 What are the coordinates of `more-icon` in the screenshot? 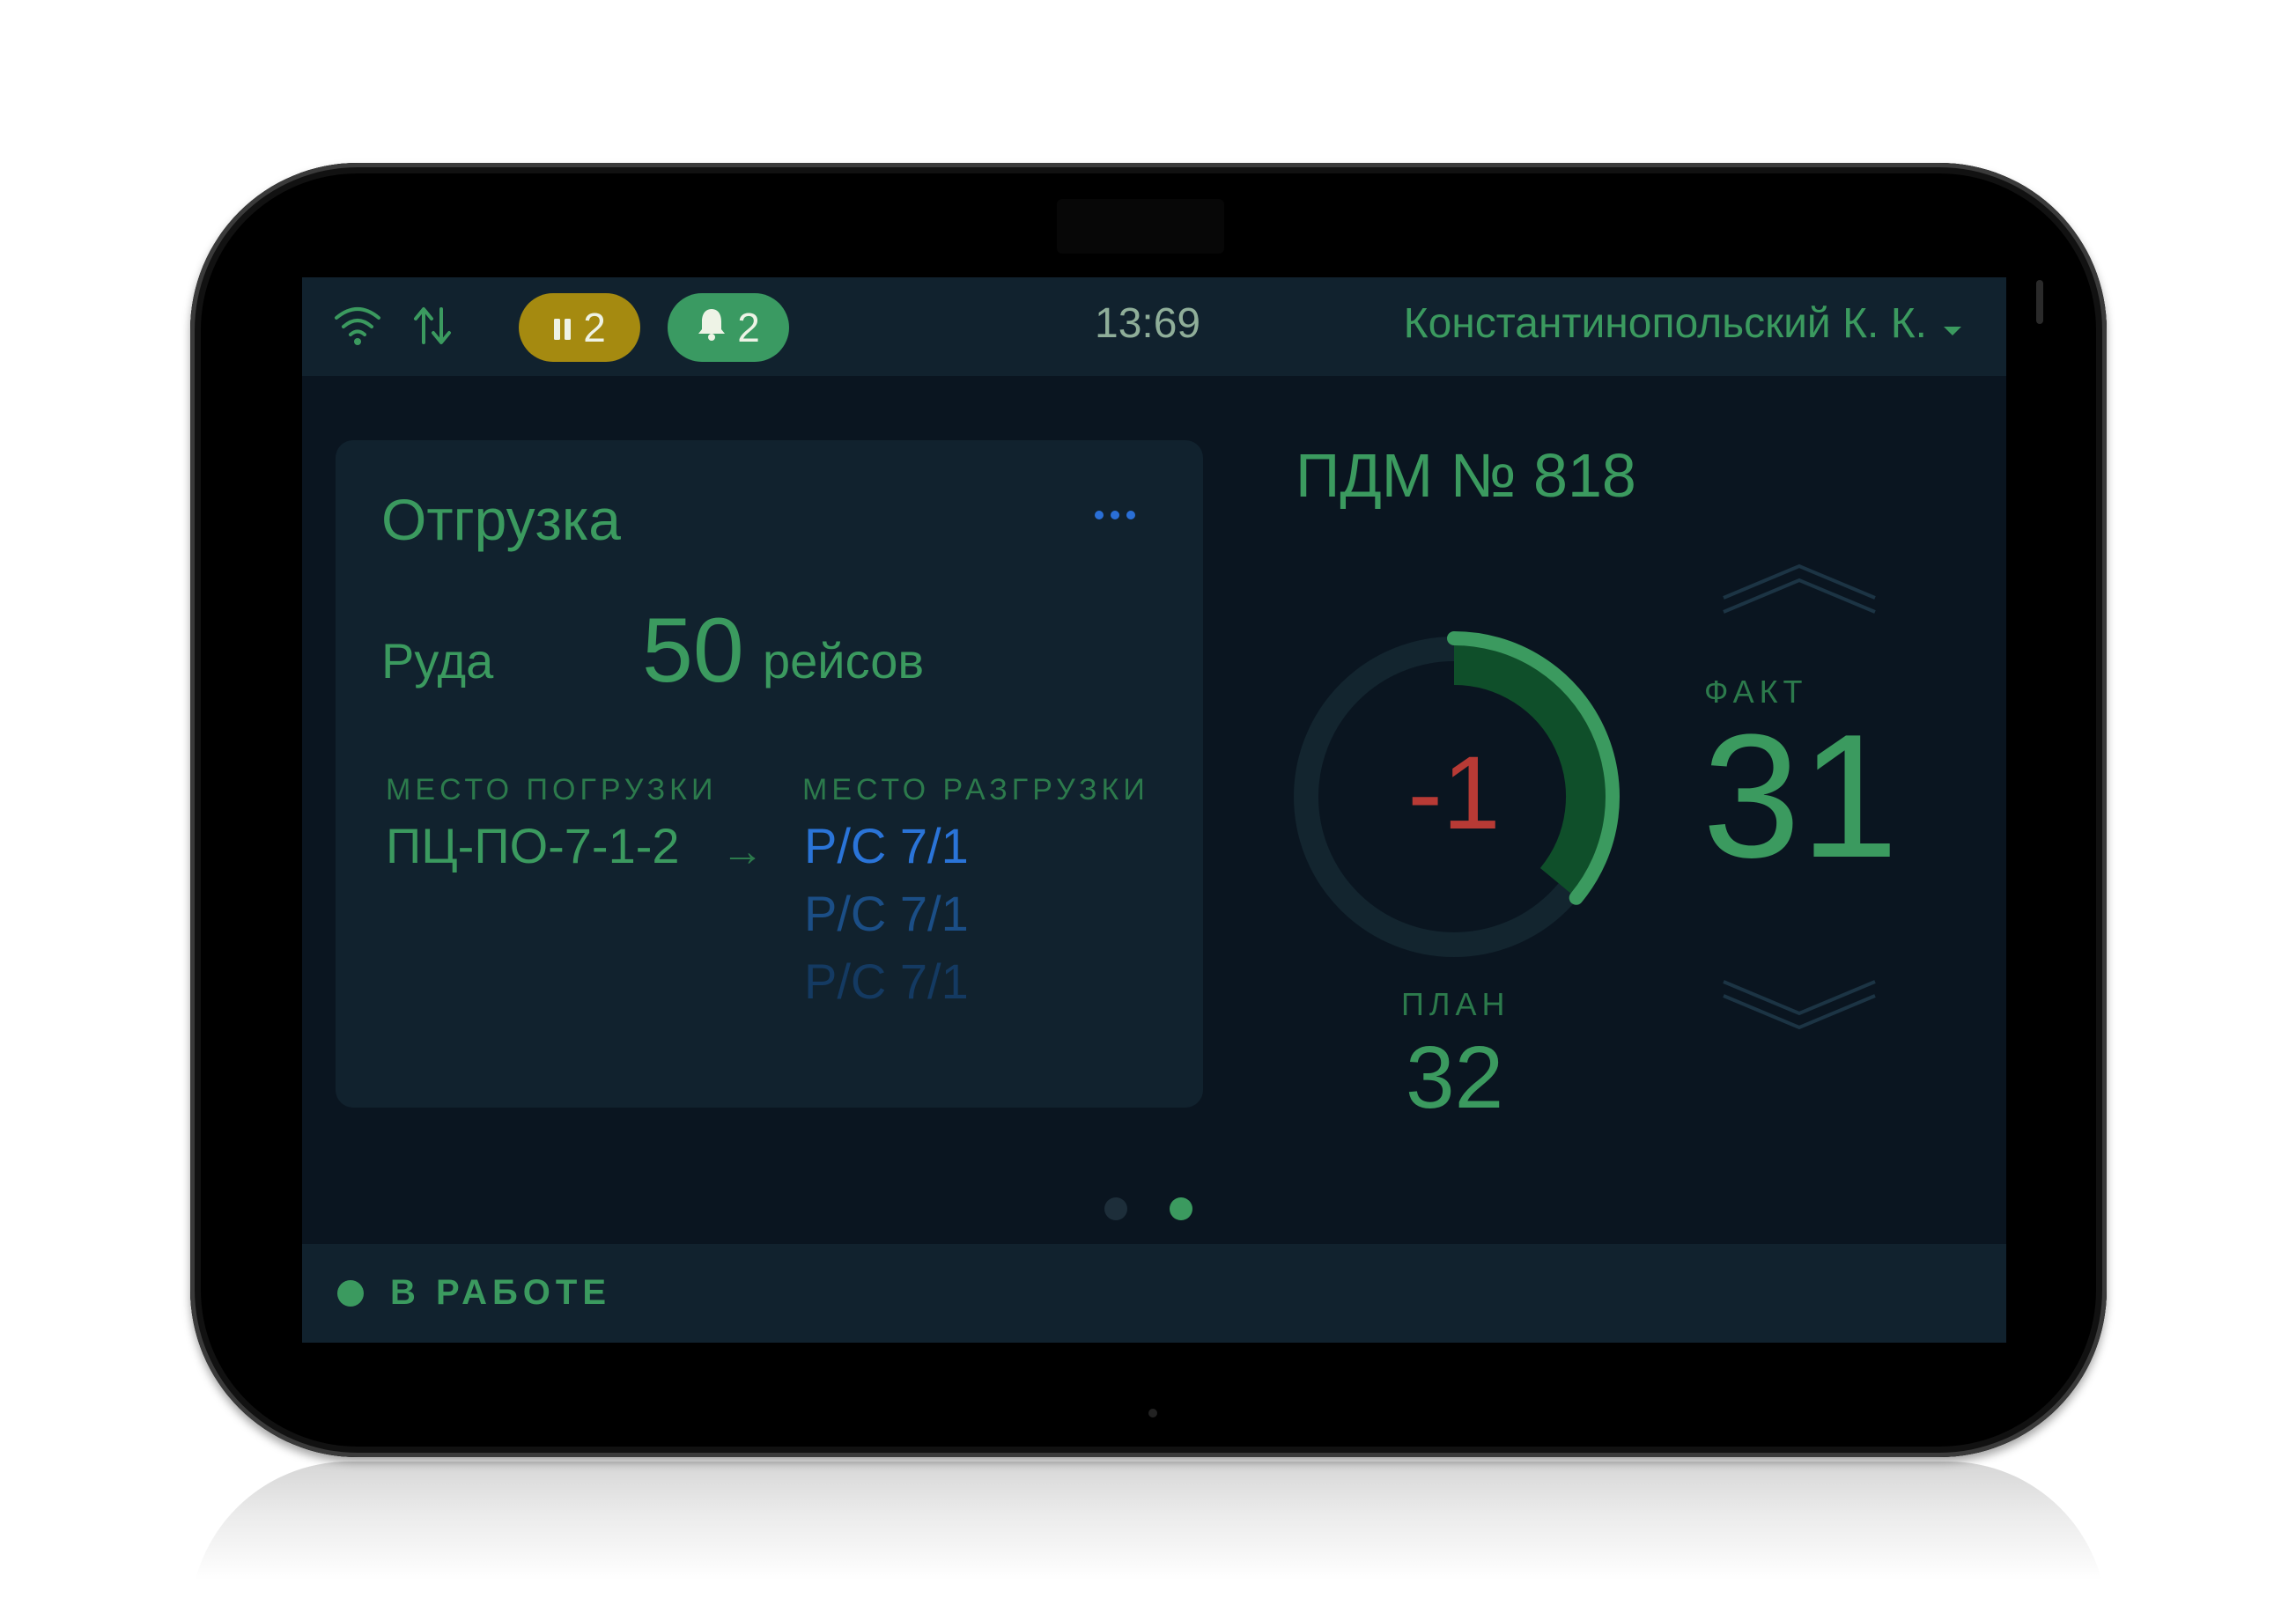 It's located at (1115, 515).